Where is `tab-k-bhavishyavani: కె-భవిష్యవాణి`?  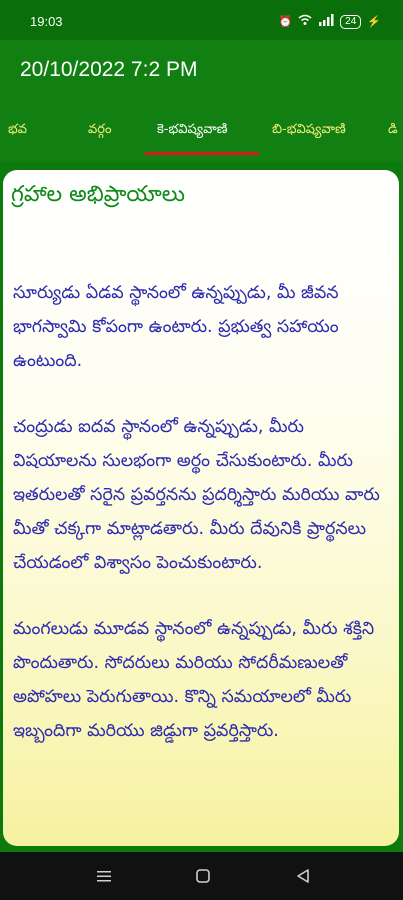 tab-k-bhavishyavani: కె-భవిష్యవాణి is located at coordinates (192, 131).